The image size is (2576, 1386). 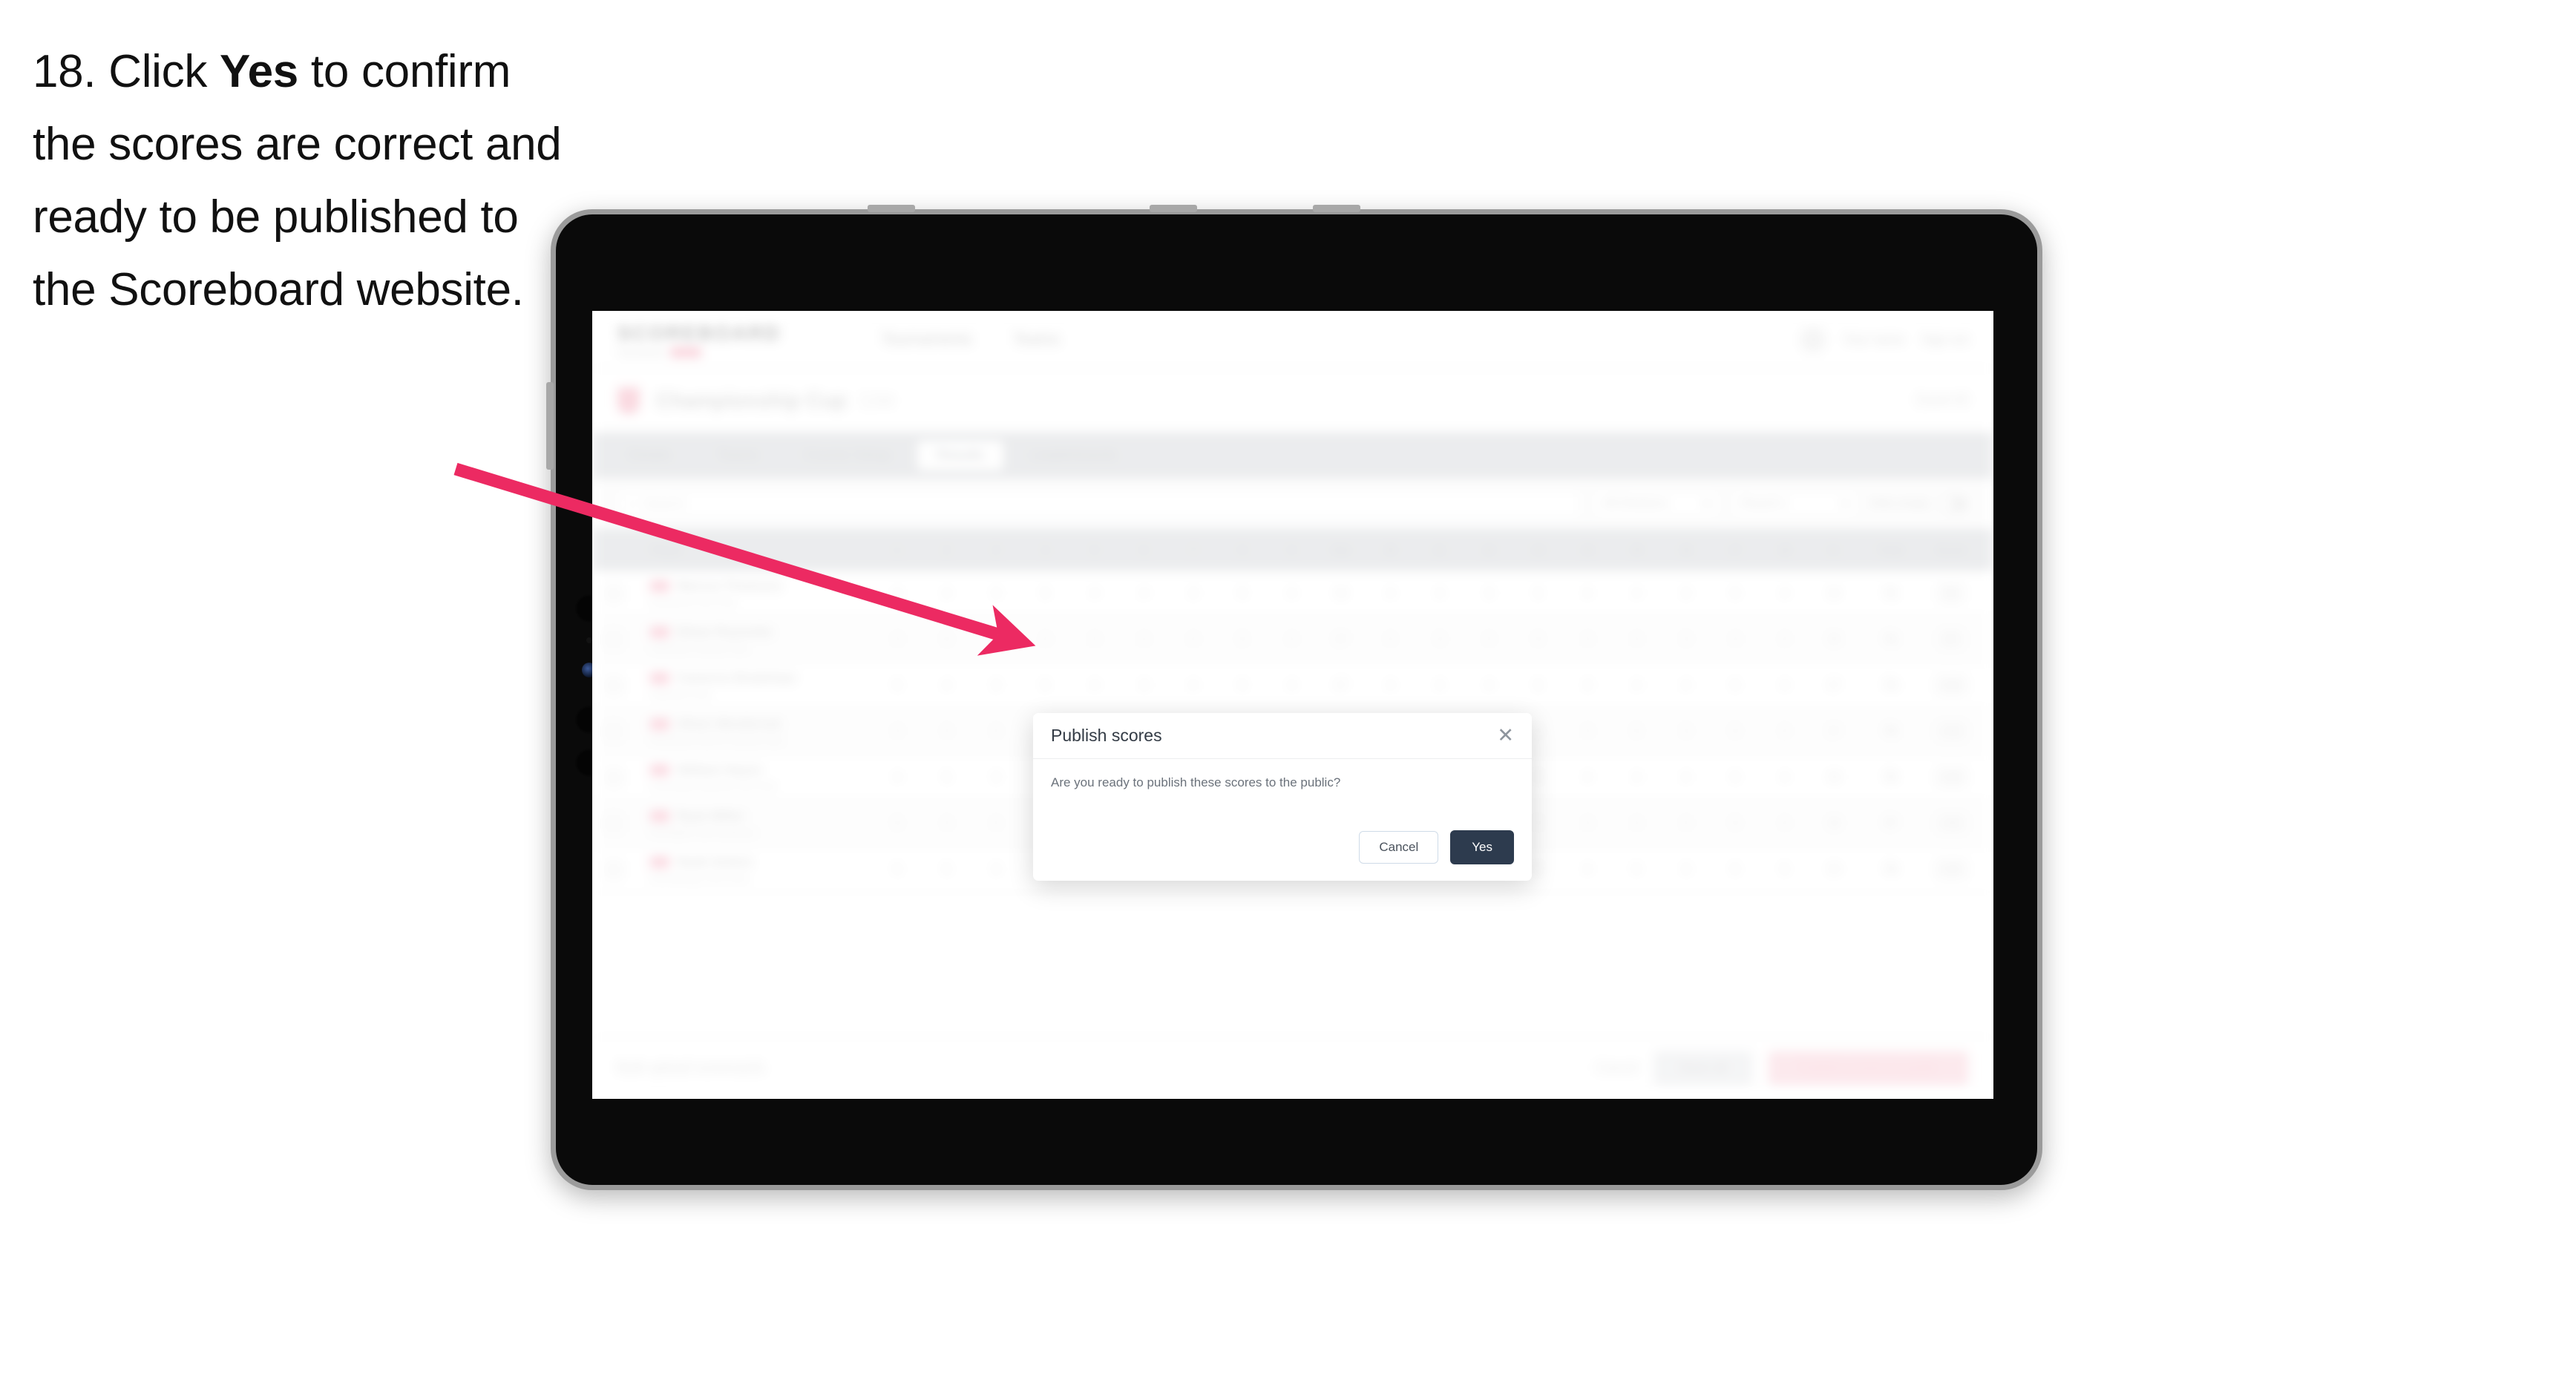 I want to click on publish-scores-button: Publish scores to public, so click(x=1868, y=1068).